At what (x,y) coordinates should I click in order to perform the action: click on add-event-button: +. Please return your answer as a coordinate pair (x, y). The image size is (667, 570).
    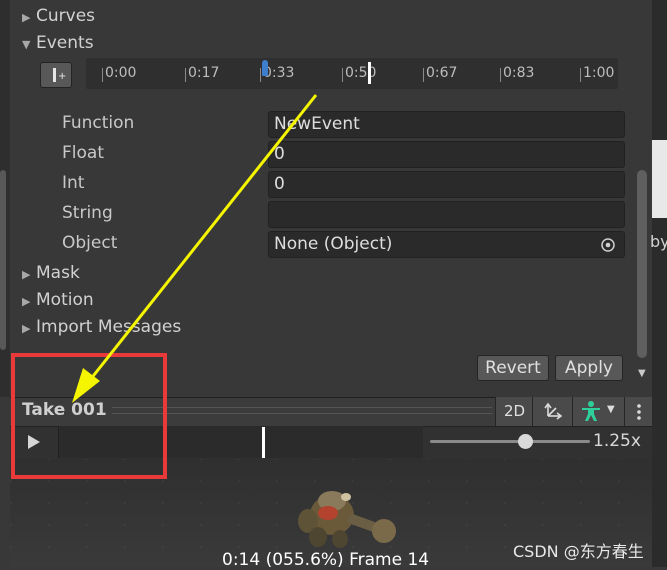
    Looking at the image, I should click on (56, 75).